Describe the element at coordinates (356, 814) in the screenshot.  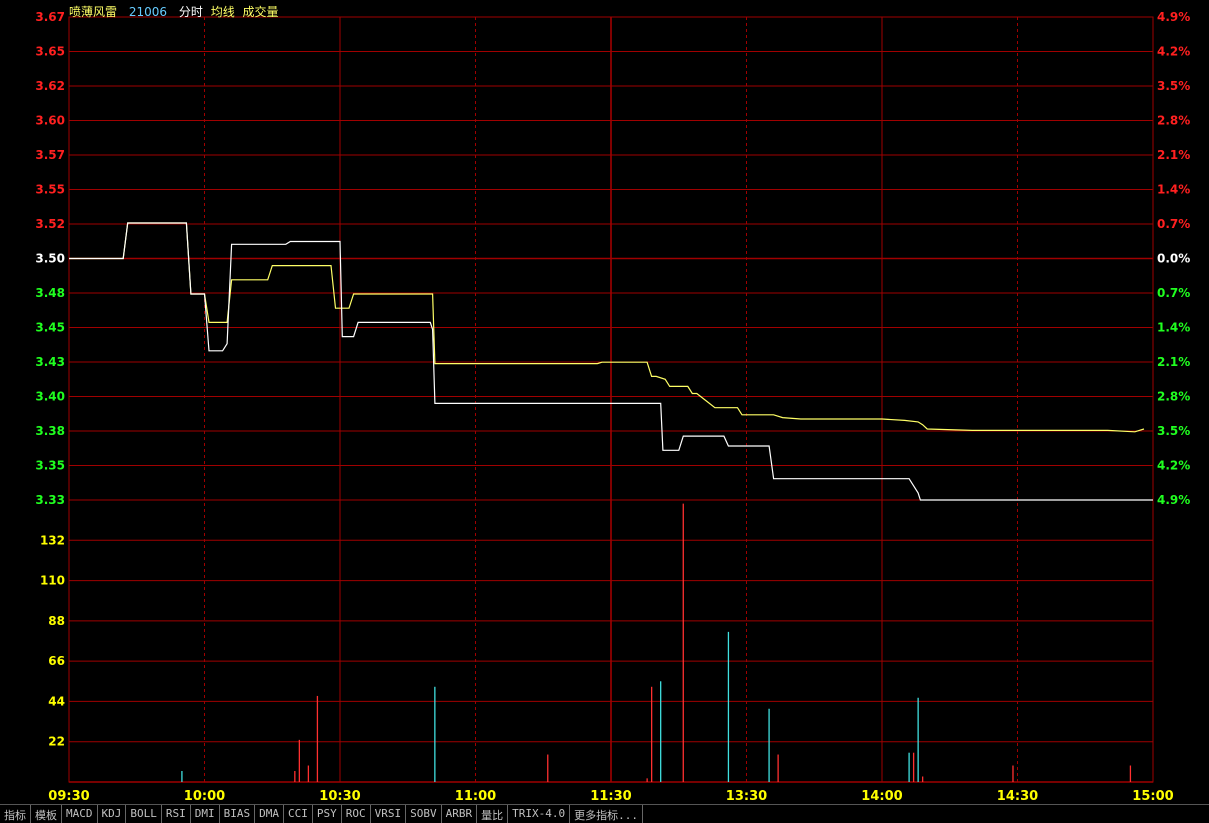
I see `indicator-tab: ROC` at that location.